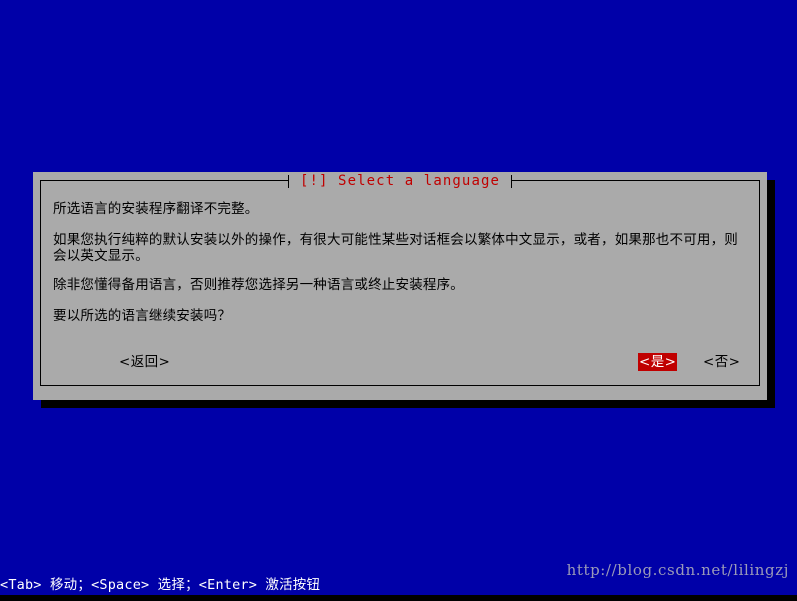  Describe the element at coordinates (258, 285) in the screenshot. I see `message-paragraph-3: 除非您懂得备用语言，否则推荐您选择另一种语言或终止安装程序。` at that location.